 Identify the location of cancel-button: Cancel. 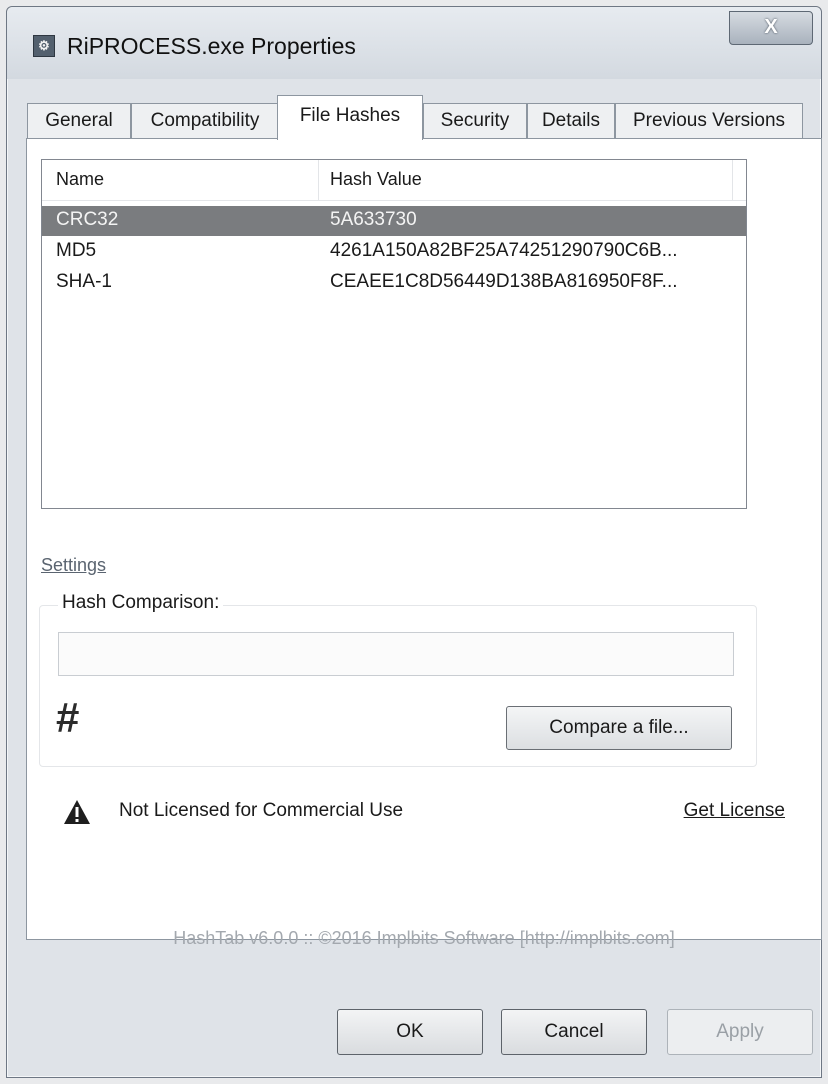
(574, 1032).